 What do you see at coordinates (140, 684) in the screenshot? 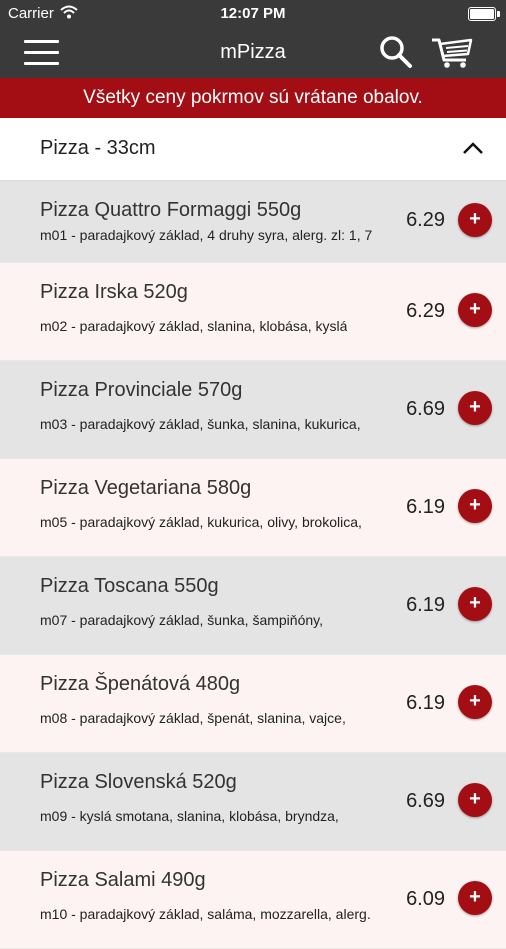
I see `item-name: Pizza Špenátová 480g` at bounding box center [140, 684].